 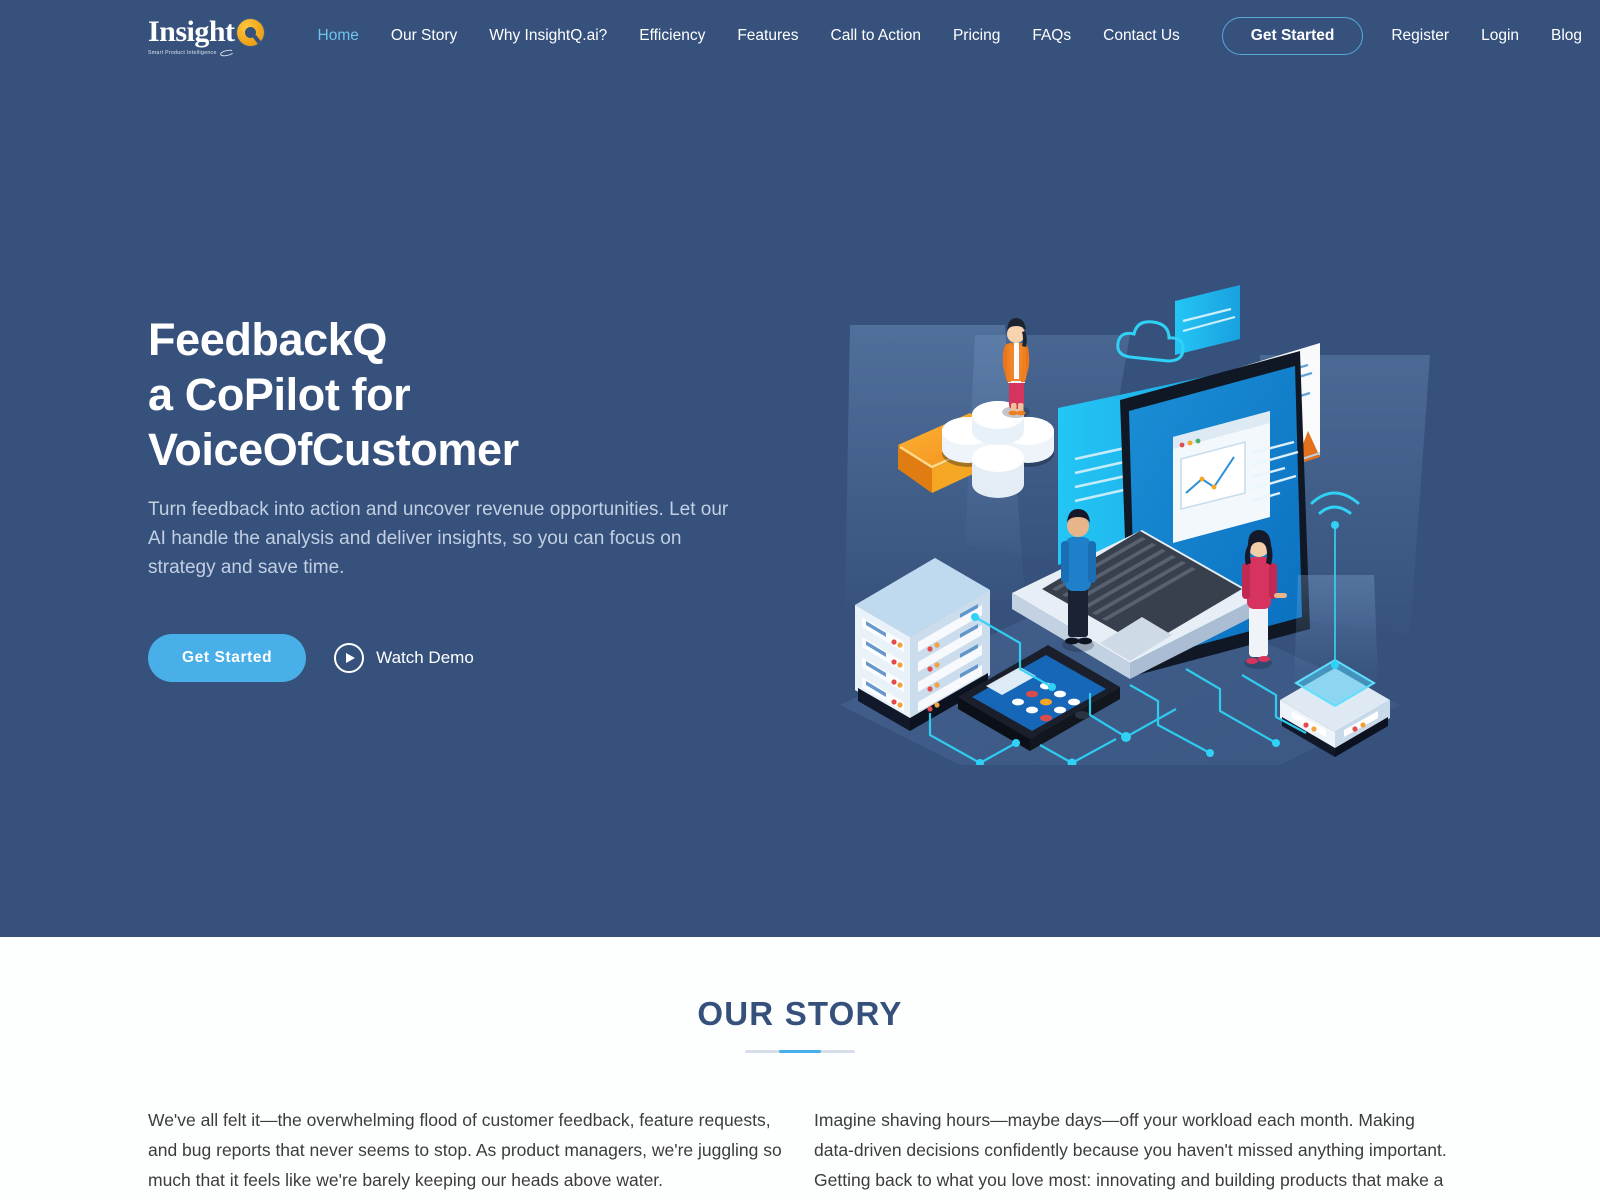 What do you see at coordinates (227, 658) in the screenshot?
I see `hero-get-started-button: Get Started` at bounding box center [227, 658].